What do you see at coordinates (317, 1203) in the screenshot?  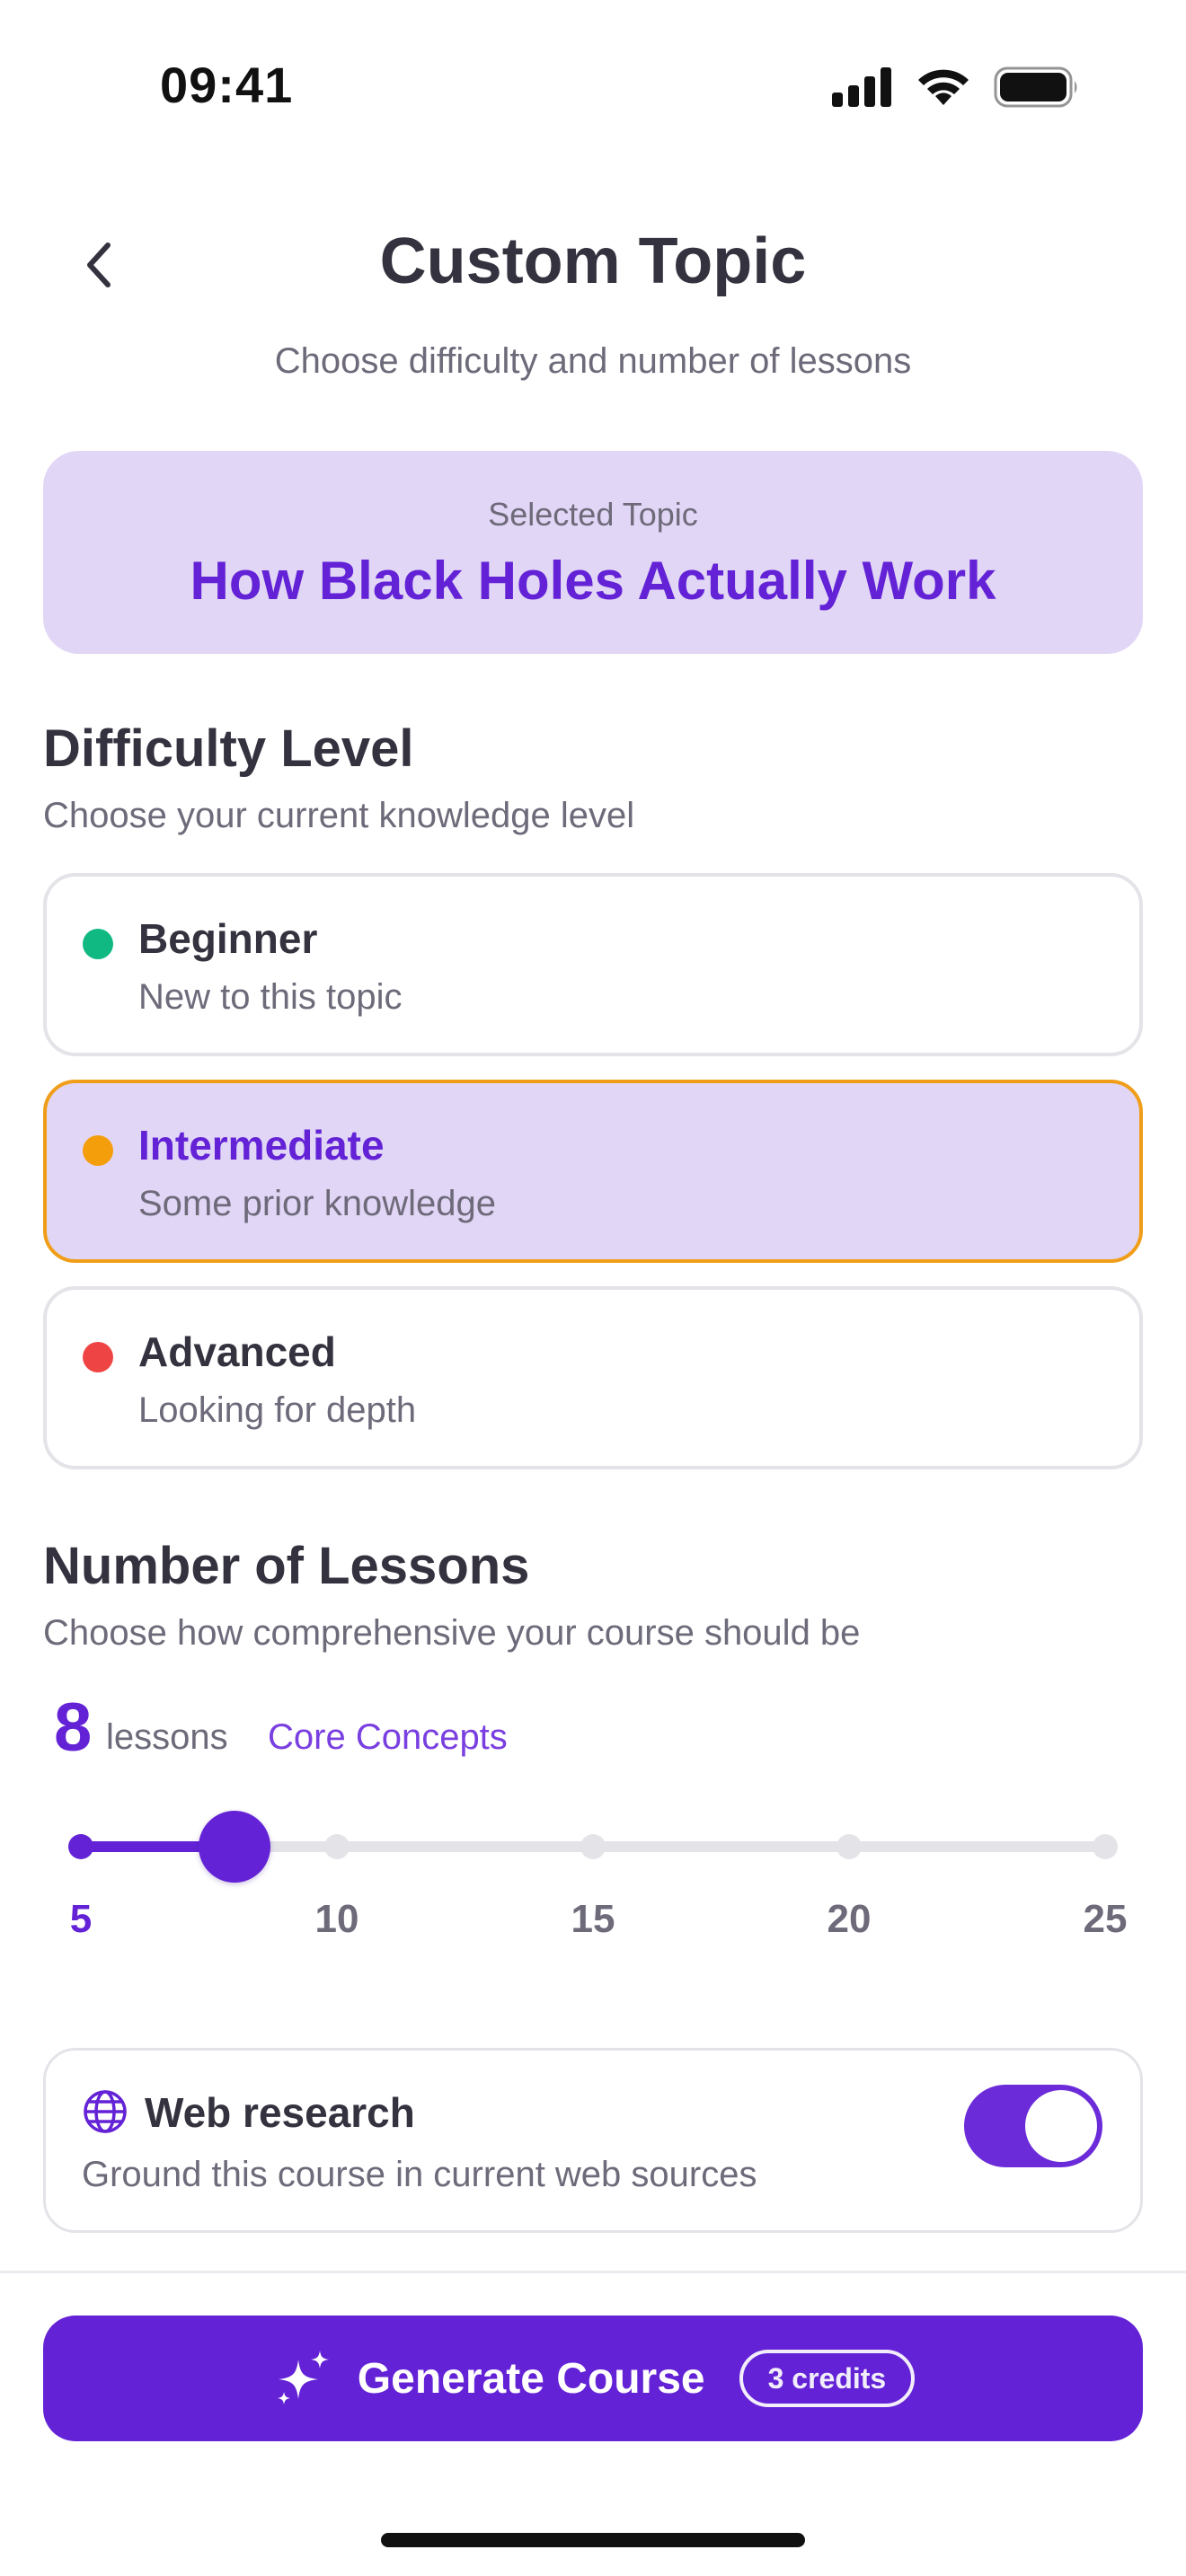 I see `difficulty-option-description: Some prior knowledge` at bounding box center [317, 1203].